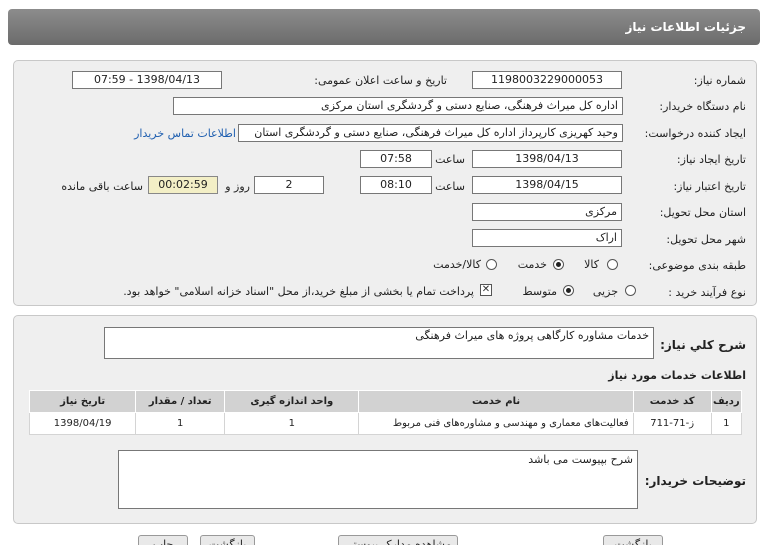 The image size is (770, 545). Describe the element at coordinates (547, 238) in the screenshot. I see `city-field: اراک` at that location.